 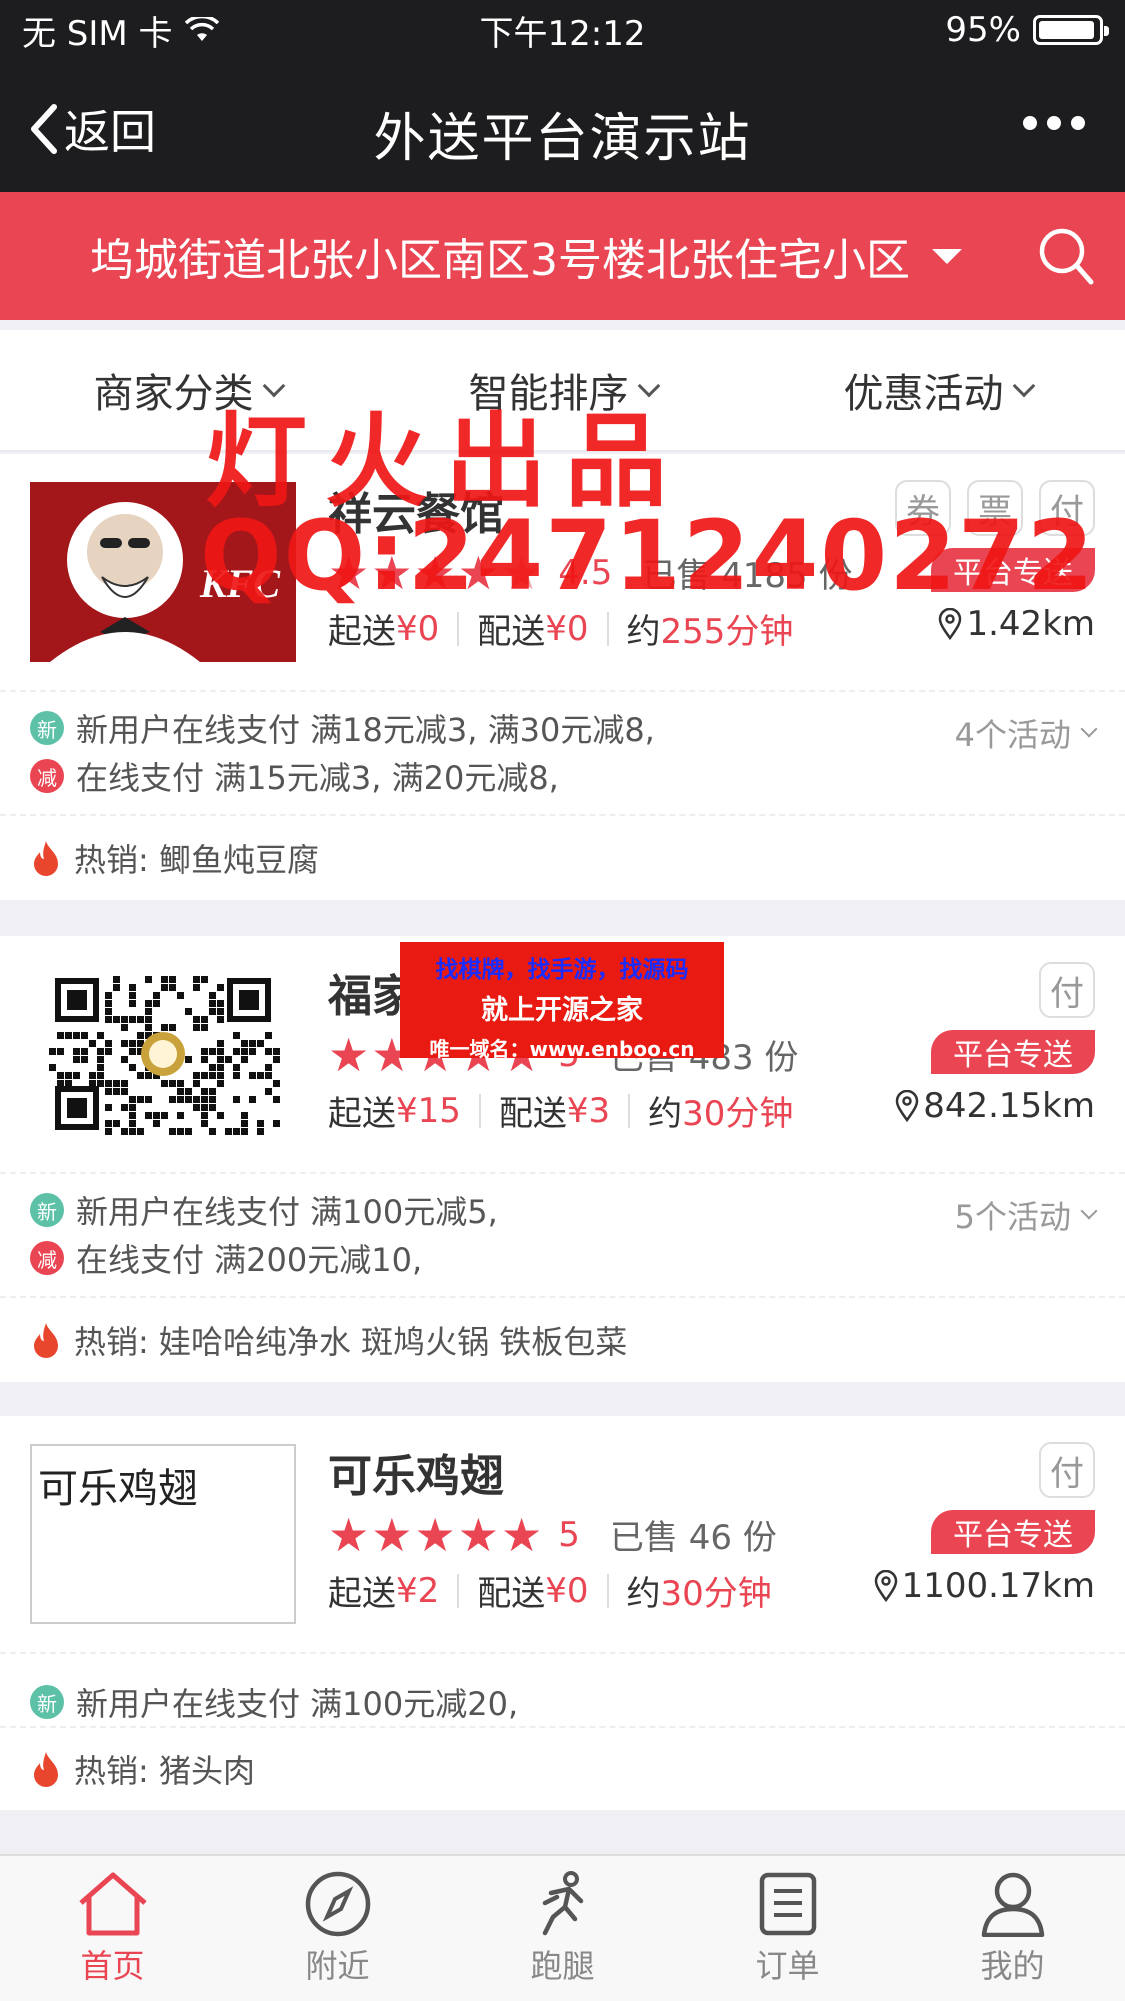 I want to click on rating-score: 5, so click(x=569, y=1534).